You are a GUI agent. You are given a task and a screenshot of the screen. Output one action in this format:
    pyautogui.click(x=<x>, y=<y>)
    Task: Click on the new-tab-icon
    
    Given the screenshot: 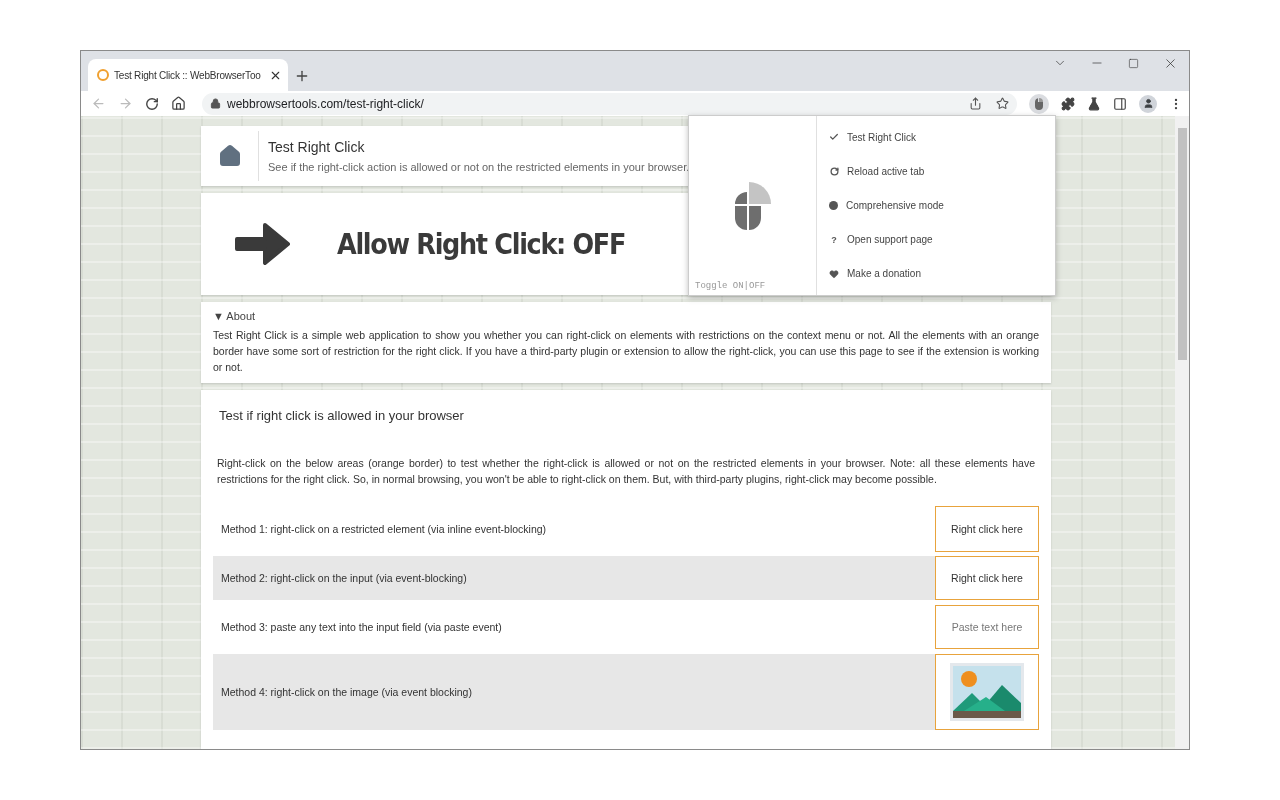 What is the action you would take?
    pyautogui.click(x=302, y=76)
    